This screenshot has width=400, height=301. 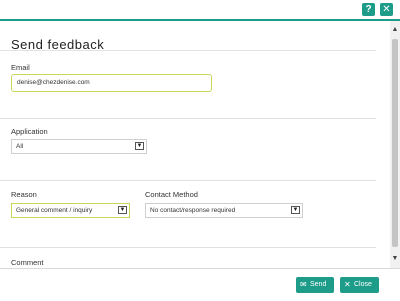 What do you see at coordinates (188, 50) in the screenshot?
I see `title-divider` at bounding box center [188, 50].